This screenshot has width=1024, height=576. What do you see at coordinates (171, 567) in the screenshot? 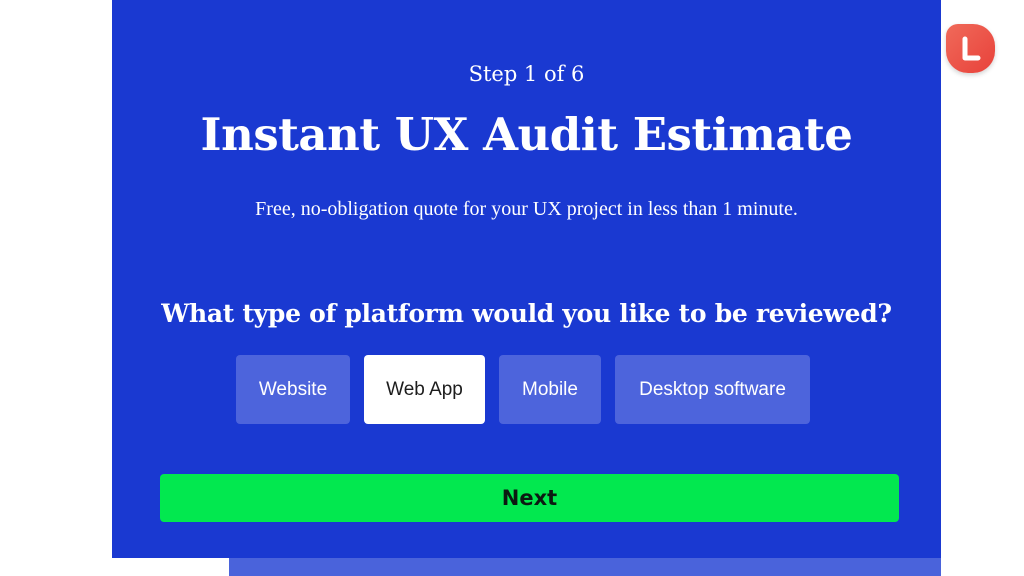
I see `progress-fill` at bounding box center [171, 567].